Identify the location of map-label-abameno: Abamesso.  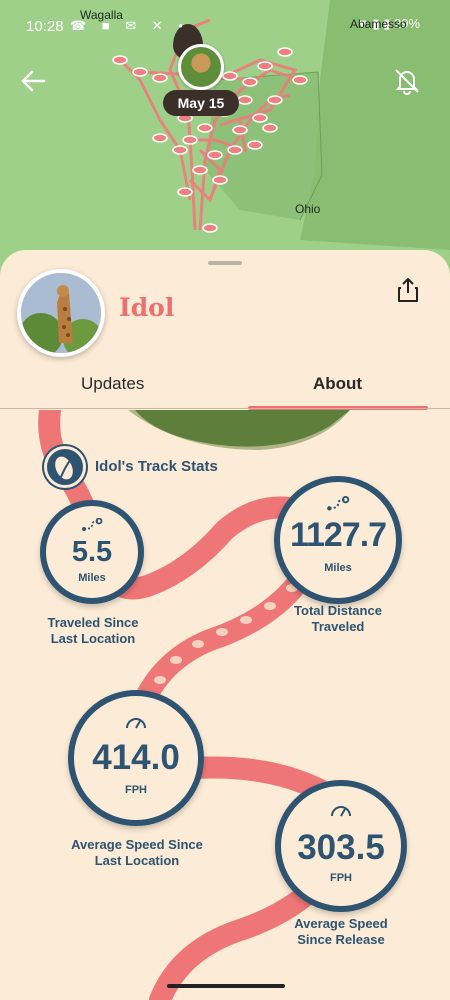
(378, 24).